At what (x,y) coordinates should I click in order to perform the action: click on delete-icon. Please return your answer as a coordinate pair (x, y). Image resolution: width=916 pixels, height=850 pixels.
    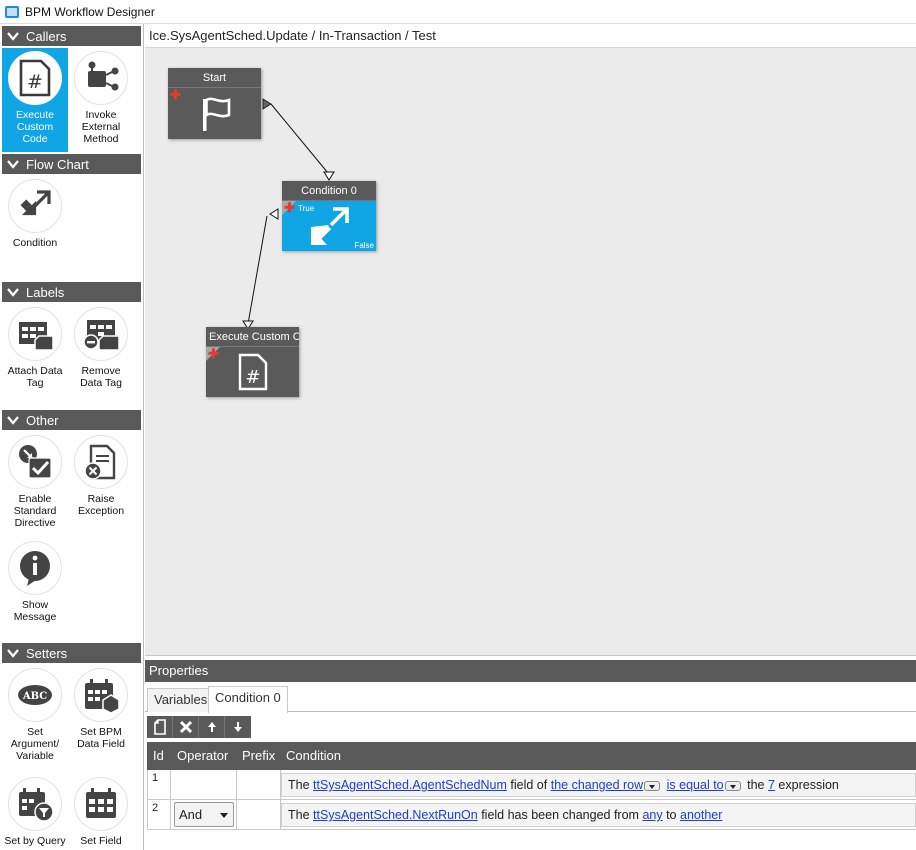
    Looking at the image, I should click on (185, 727).